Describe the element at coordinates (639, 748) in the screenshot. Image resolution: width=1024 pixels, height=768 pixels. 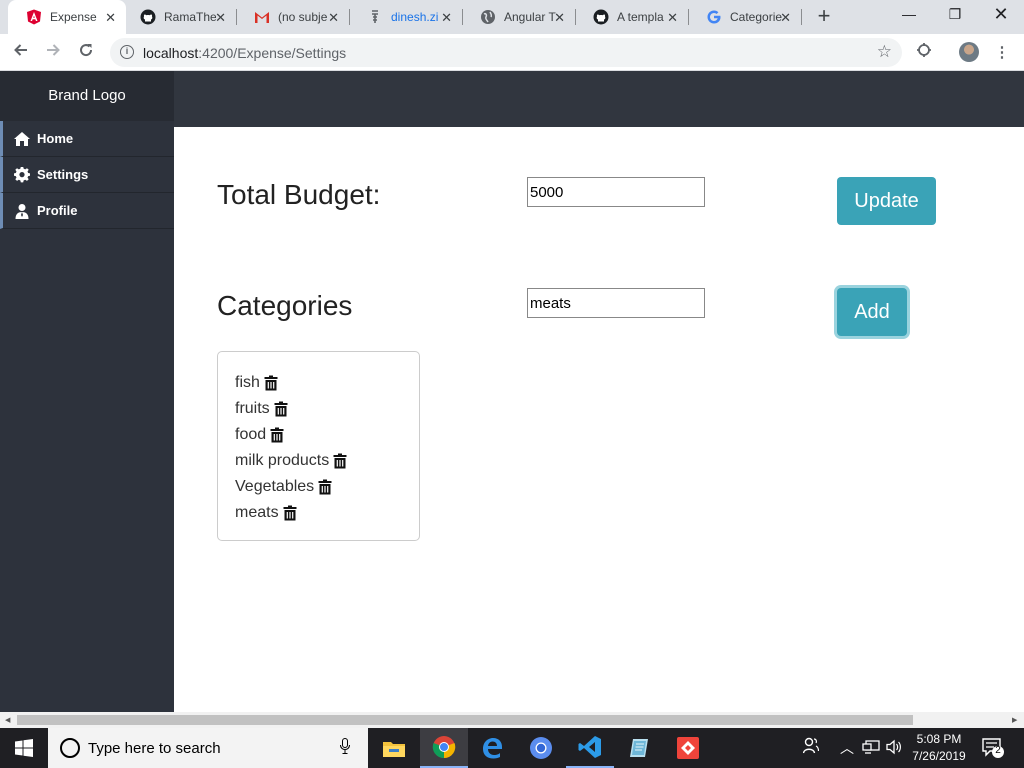
I see `notepad-app-icon` at that location.